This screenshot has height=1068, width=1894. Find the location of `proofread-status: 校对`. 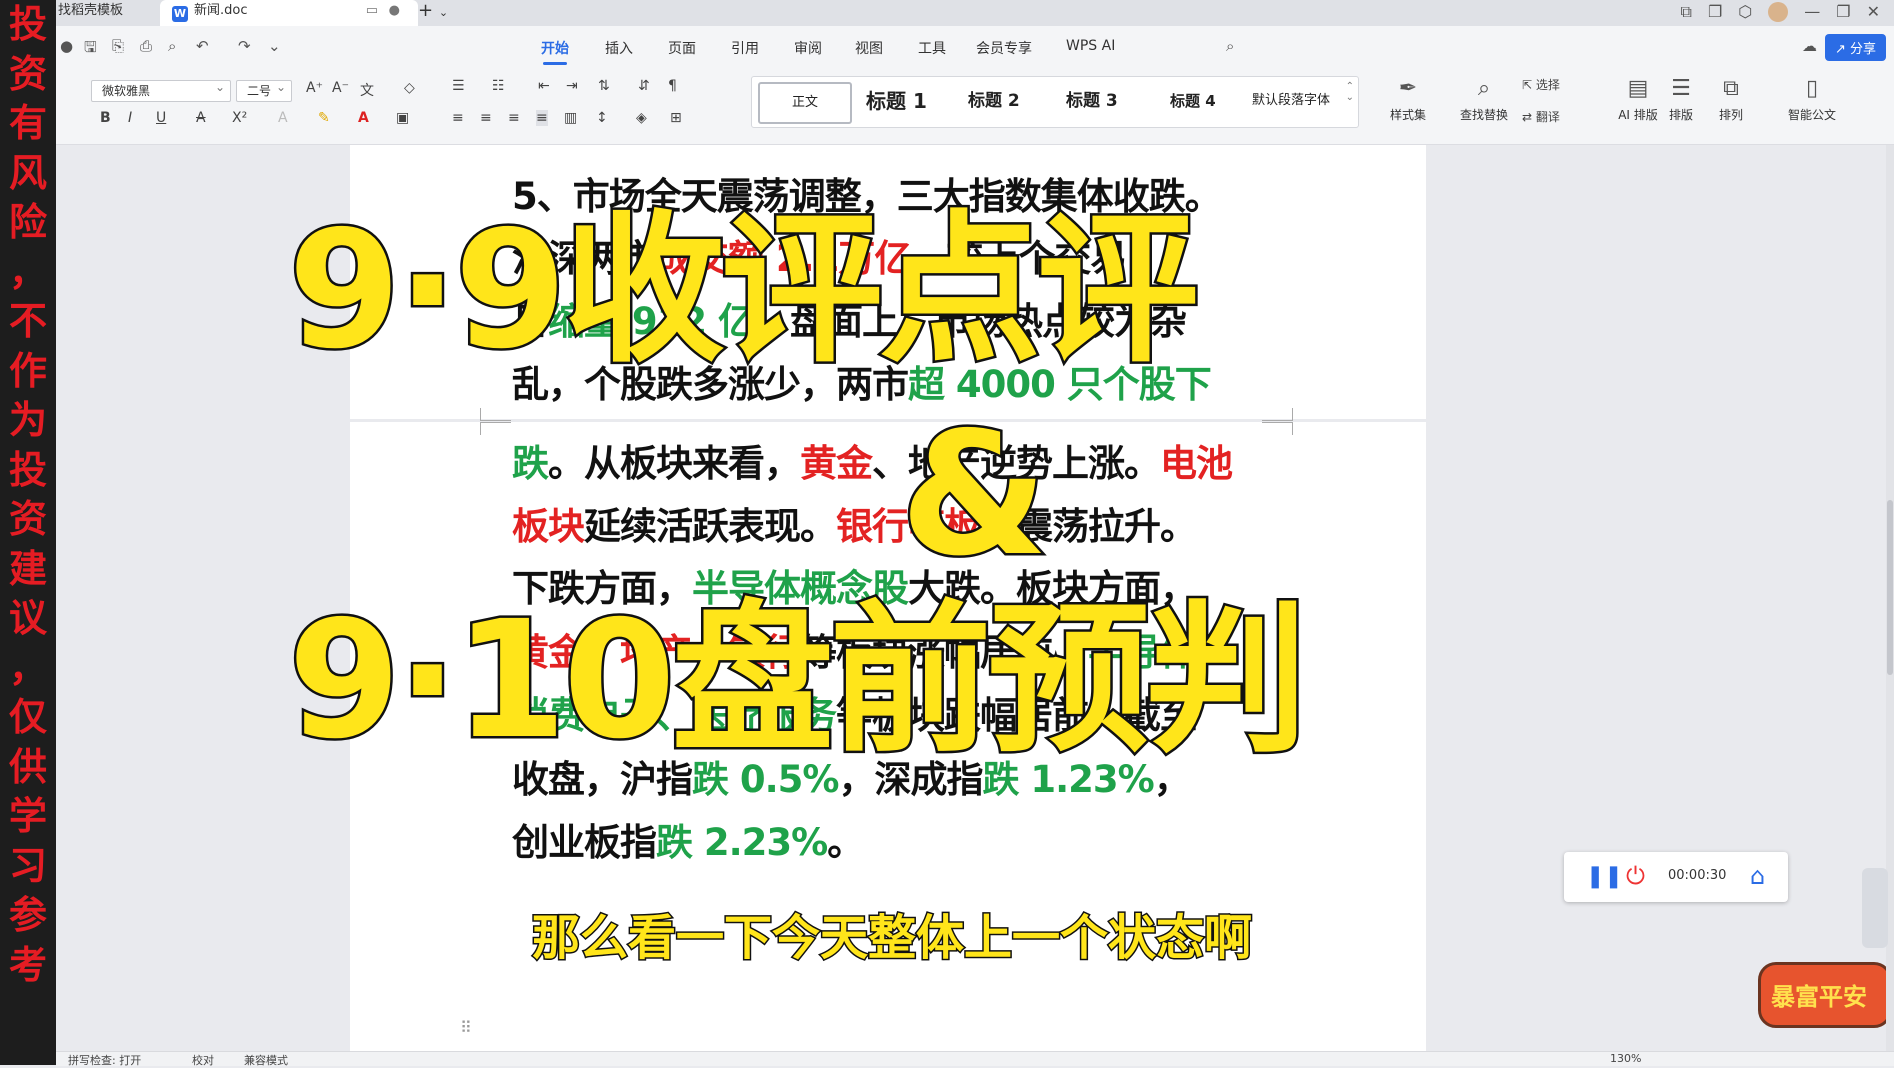

proofread-status: 校对 is located at coordinates (203, 1060).